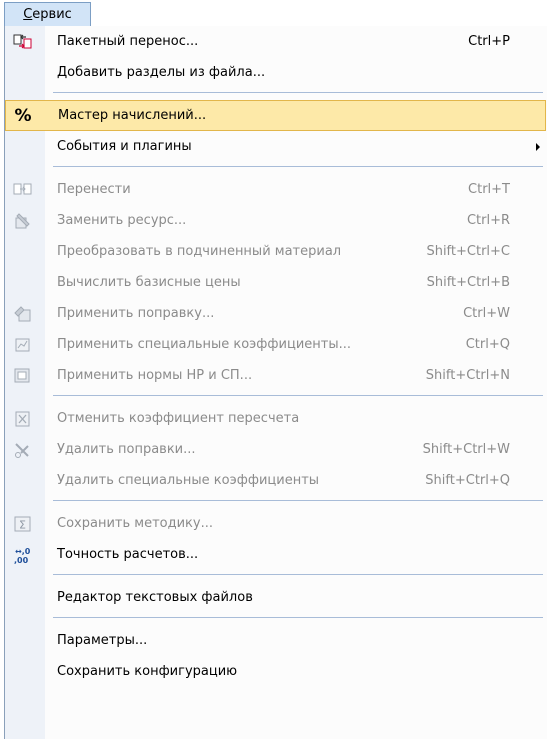  Describe the element at coordinates (275, 671) in the screenshot. I see `menu-item-save-configuration: Сохранить конфигурацию` at that location.